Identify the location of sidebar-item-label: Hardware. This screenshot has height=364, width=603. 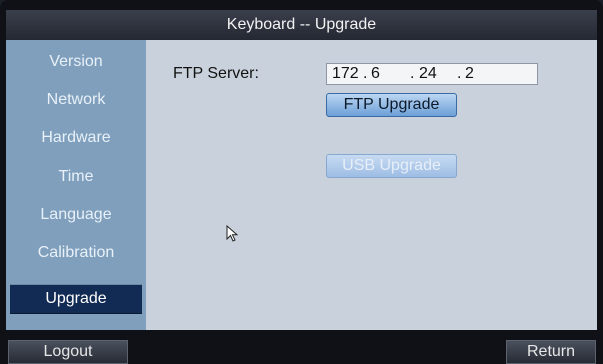
(76, 137).